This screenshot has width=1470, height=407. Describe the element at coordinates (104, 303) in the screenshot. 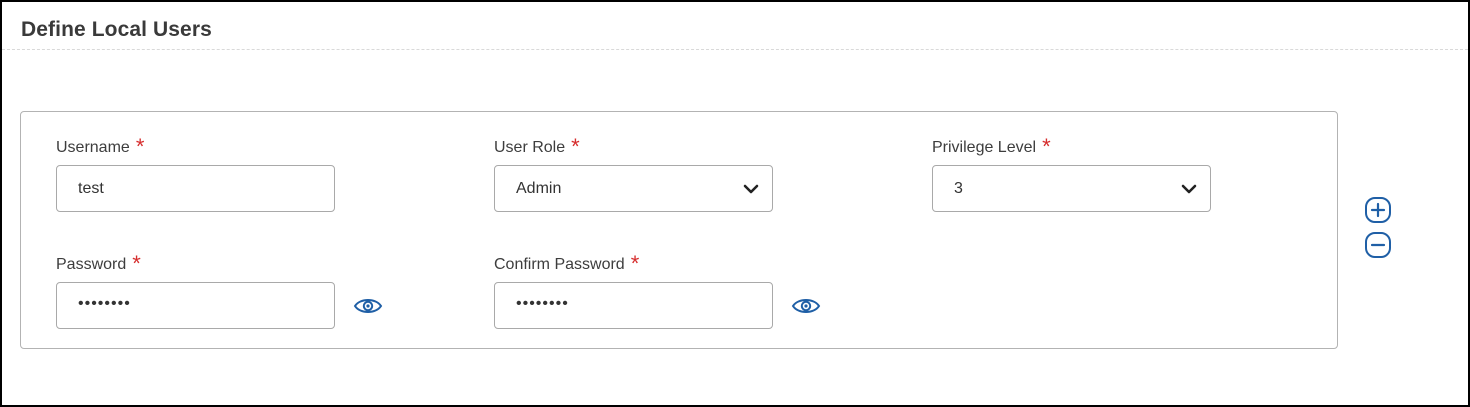

I see `password-masked-value: ••••••••` at that location.